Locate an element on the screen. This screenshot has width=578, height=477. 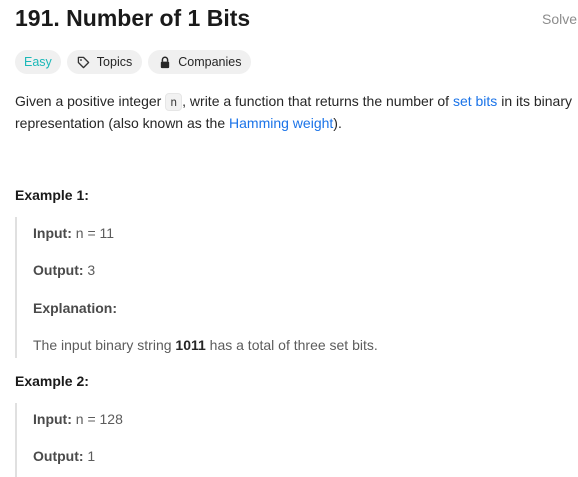
topics-button: Topics is located at coordinates (104, 62).